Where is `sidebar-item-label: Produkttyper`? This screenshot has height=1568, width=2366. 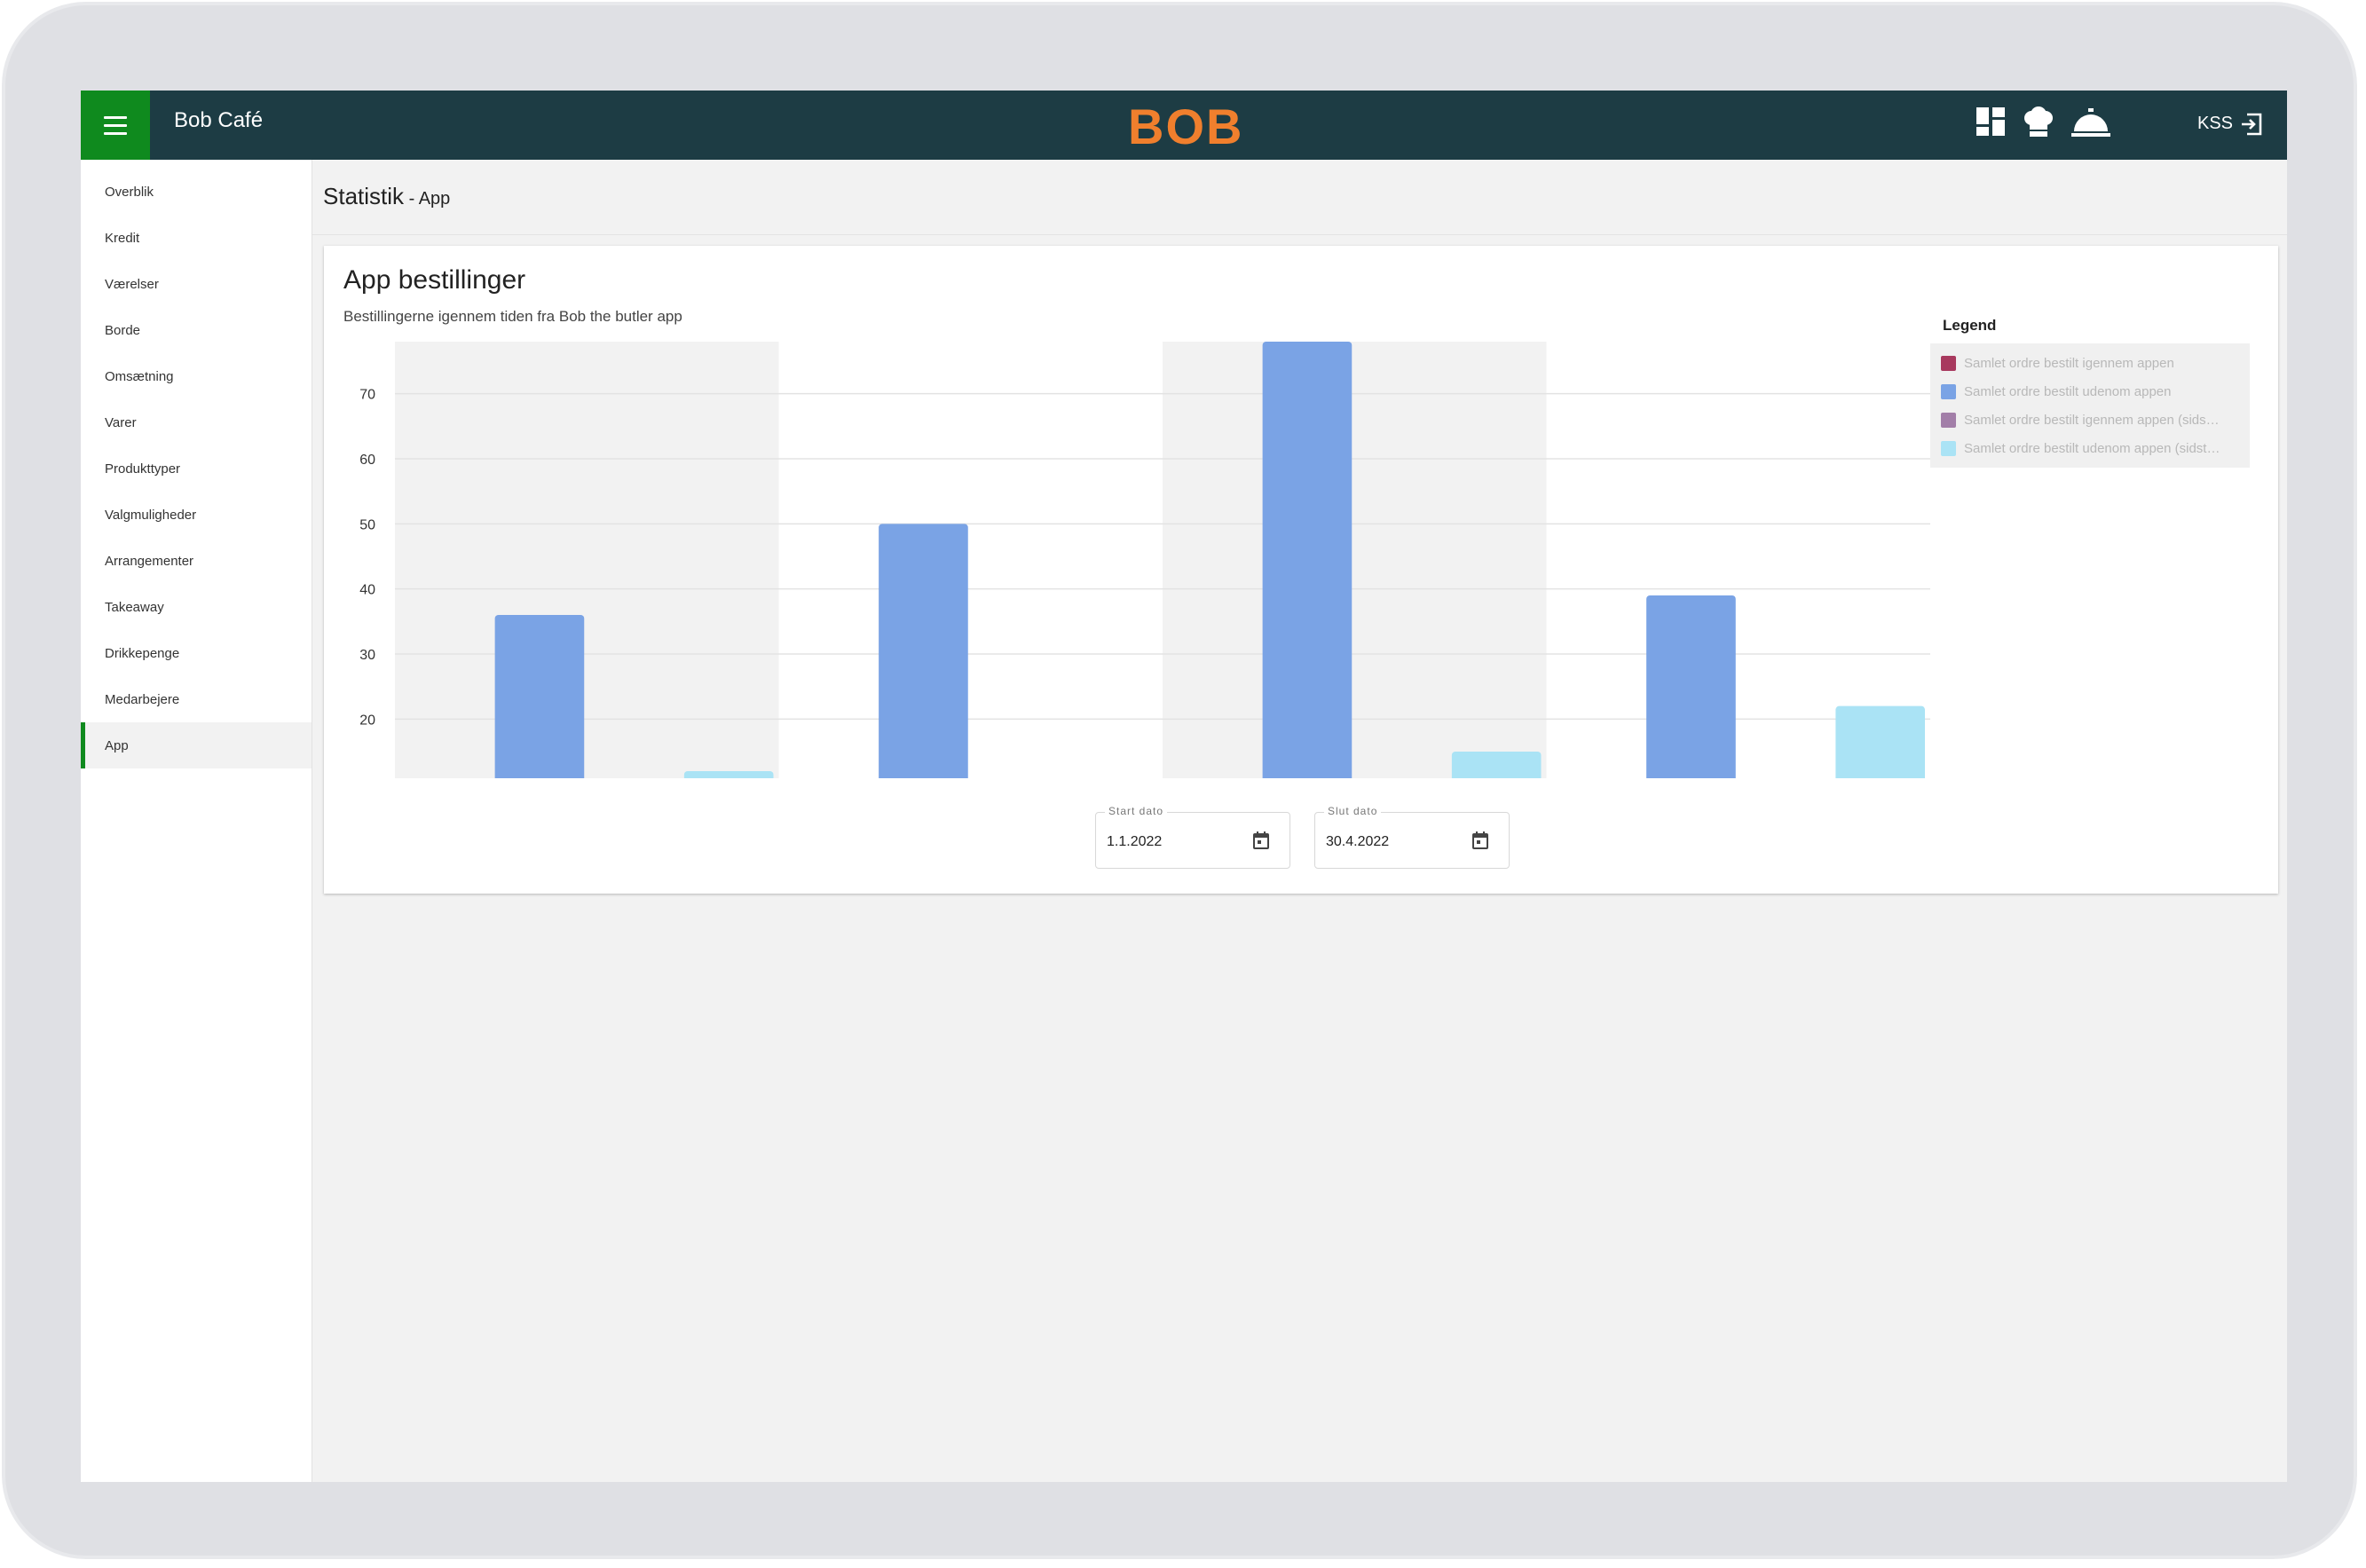
sidebar-item-label: Produkttyper is located at coordinates (143, 469).